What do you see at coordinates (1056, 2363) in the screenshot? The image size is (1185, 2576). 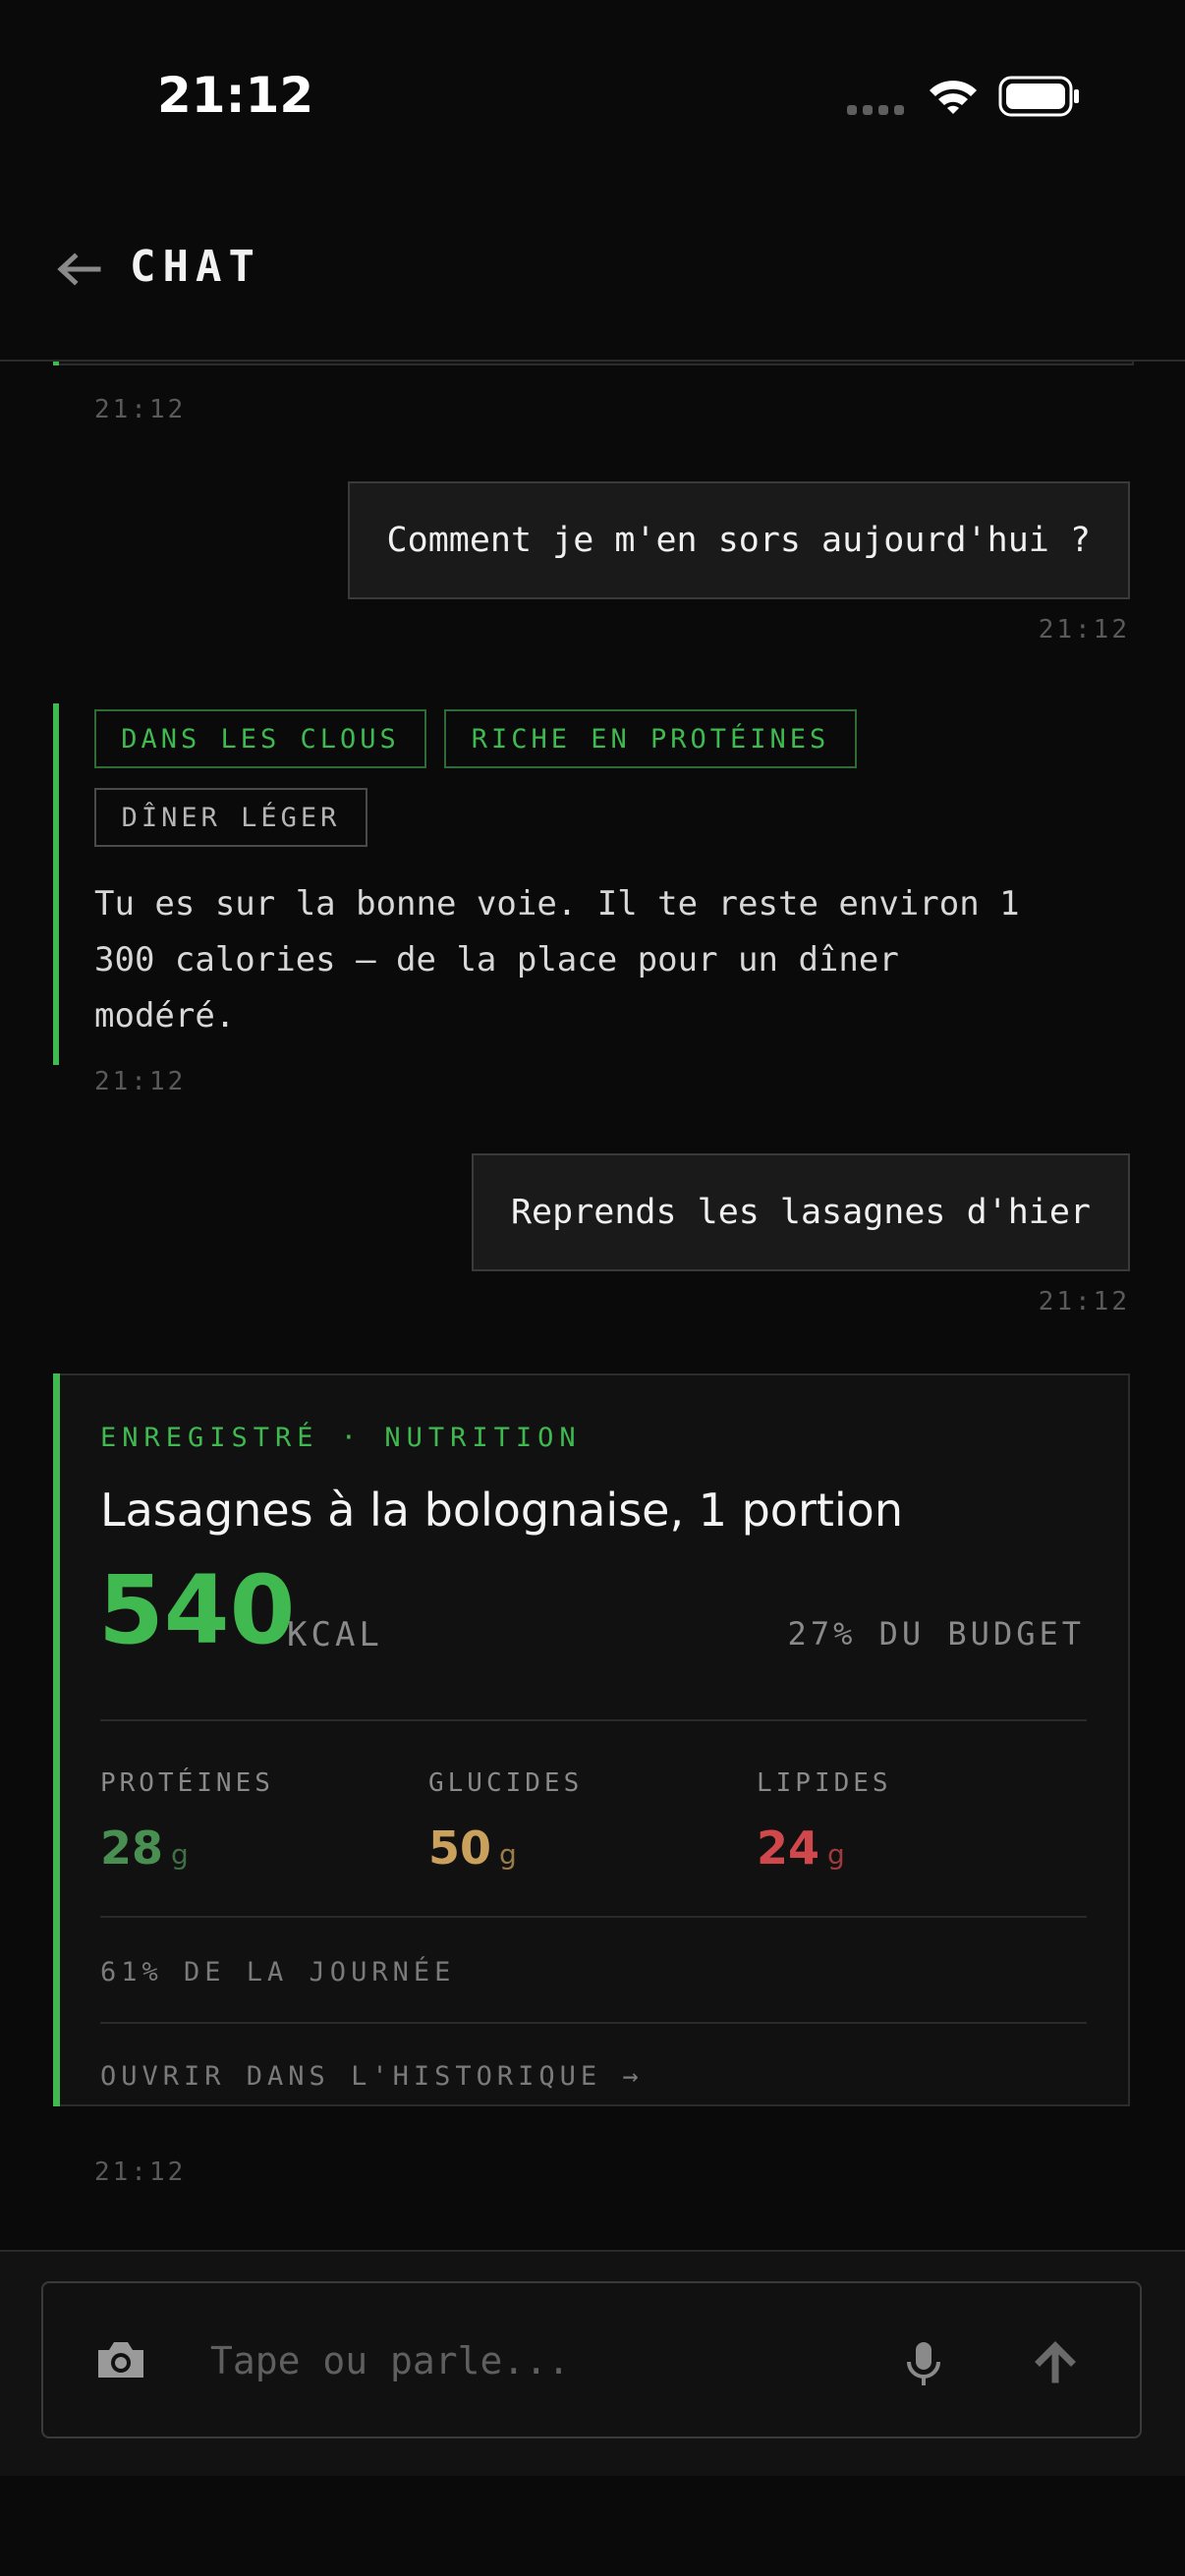 I see `send-arrow-icon` at bounding box center [1056, 2363].